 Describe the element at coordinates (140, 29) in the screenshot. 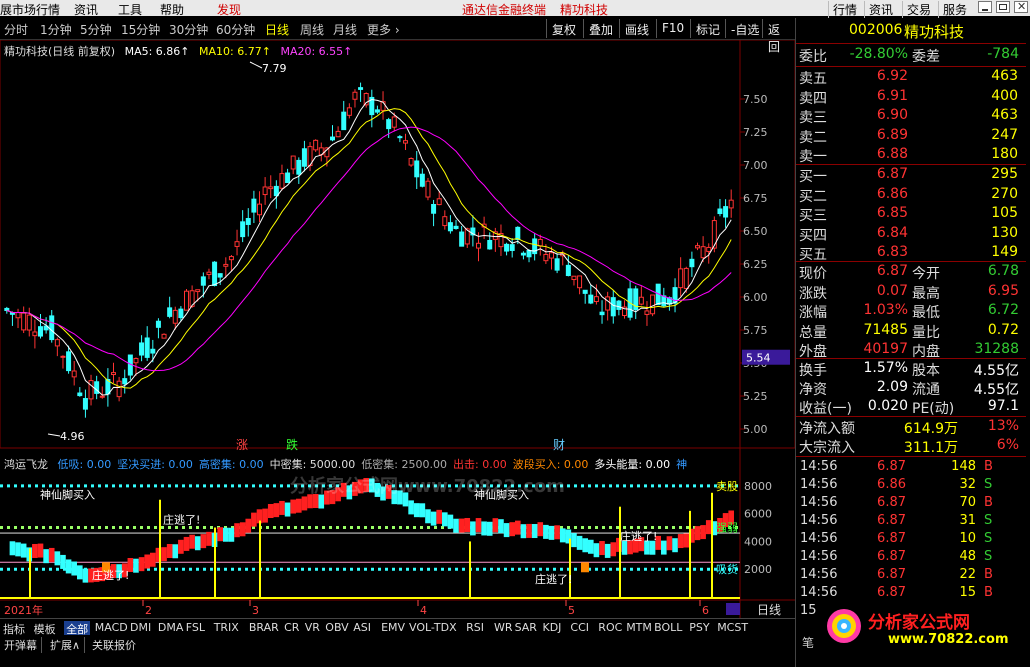

I see `period-tab: 15分钟` at that location.